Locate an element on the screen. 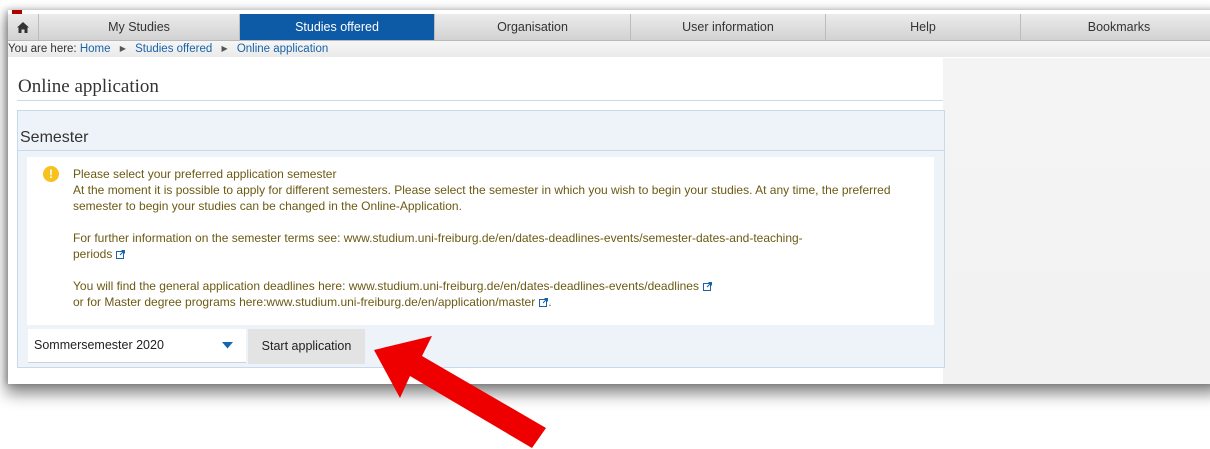 Image resolution: width=1210 pixels, height=449 pixels. semester-select: Sommersemester 2020 is located at coordinates (137, 346).